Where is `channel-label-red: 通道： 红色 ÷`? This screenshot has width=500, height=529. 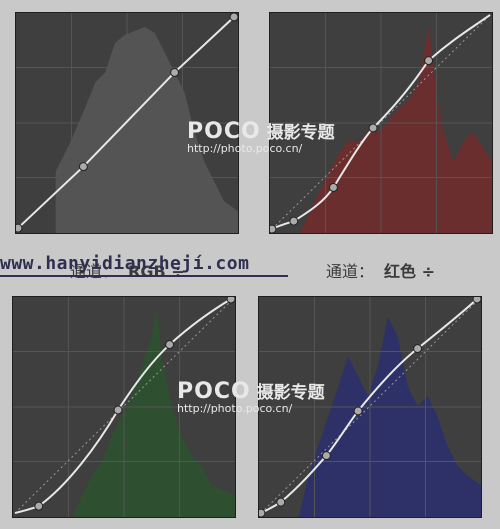
channel-label-red: 通道： 红色 ÷ is located at coordinates (380, 270).